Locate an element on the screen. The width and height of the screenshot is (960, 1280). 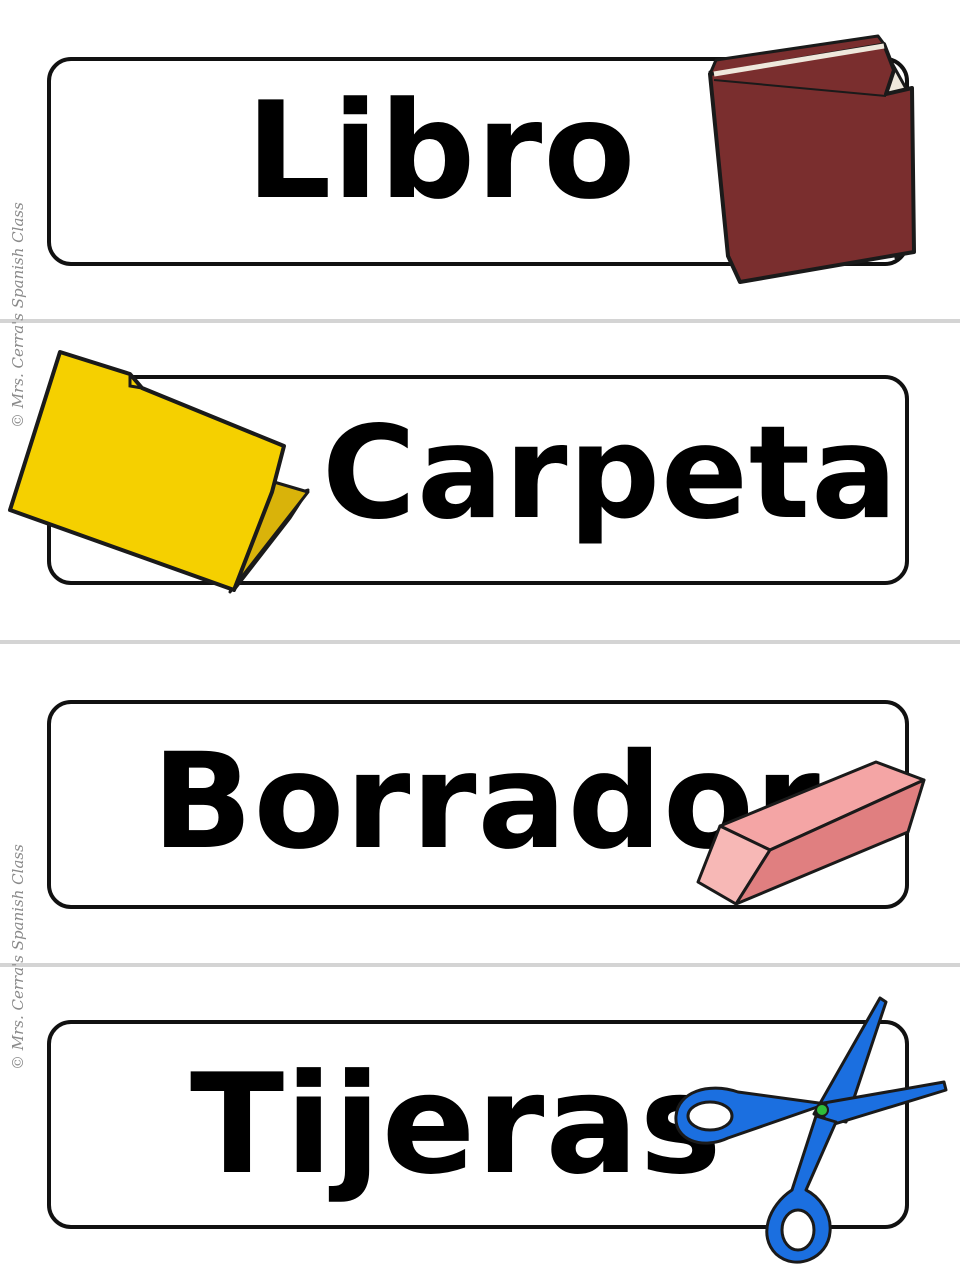
card-word: Libro is located at coordinates (441, 151).